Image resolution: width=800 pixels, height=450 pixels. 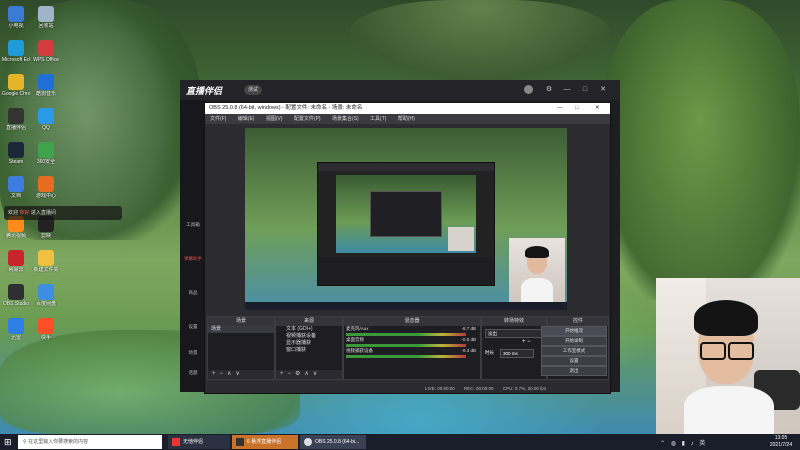 I want to click on glasses-right, so click(x=741, y=351).